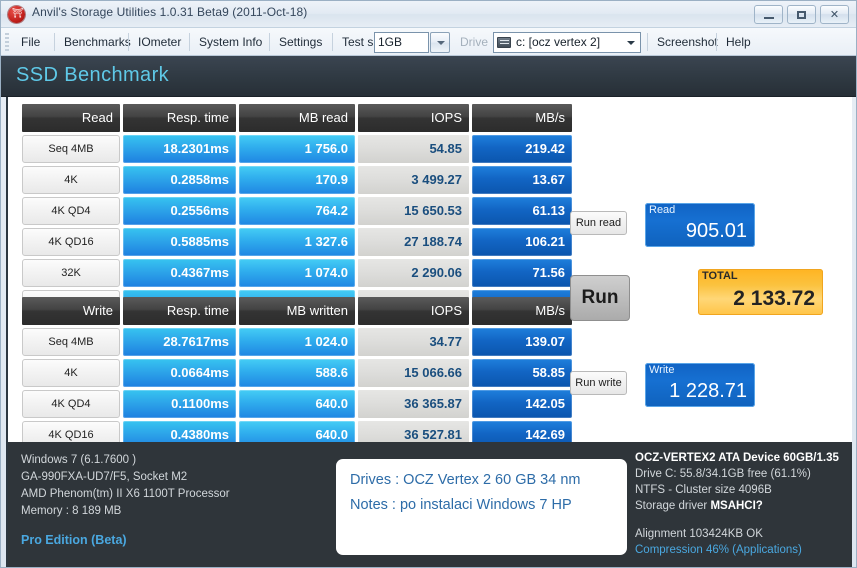 The width and height of the screenshot is (857, 568). Describe the element at coordinates (474, 42) in the screenshot. I see `drive-label: Drive` at that location.